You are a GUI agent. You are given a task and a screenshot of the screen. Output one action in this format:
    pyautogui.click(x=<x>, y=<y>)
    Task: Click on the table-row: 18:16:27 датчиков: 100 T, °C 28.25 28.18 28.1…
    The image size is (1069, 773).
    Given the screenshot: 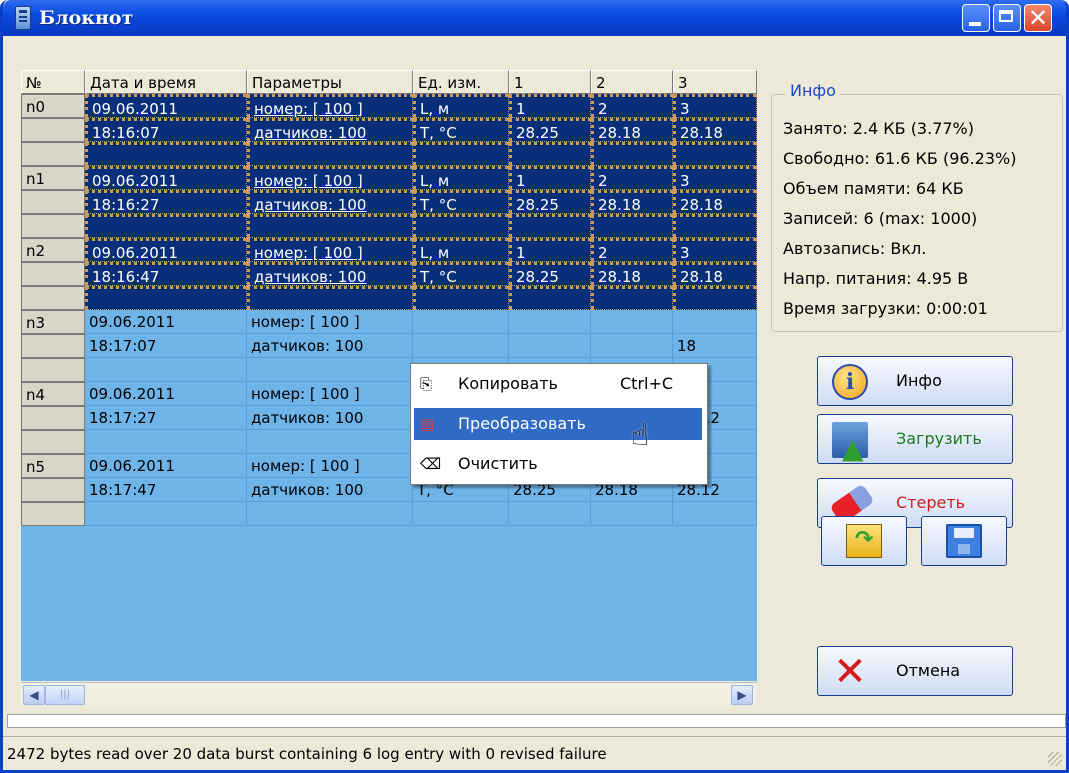 What is the action you would take?
    pyautogui.click(x=389, y=202)
    